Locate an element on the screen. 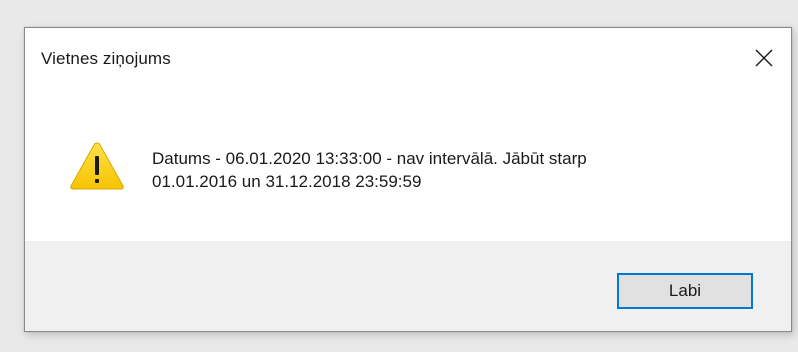 Image resolution: width=798 pixels, height=352 pixels. close-icon is located at coordinates (764, 58).